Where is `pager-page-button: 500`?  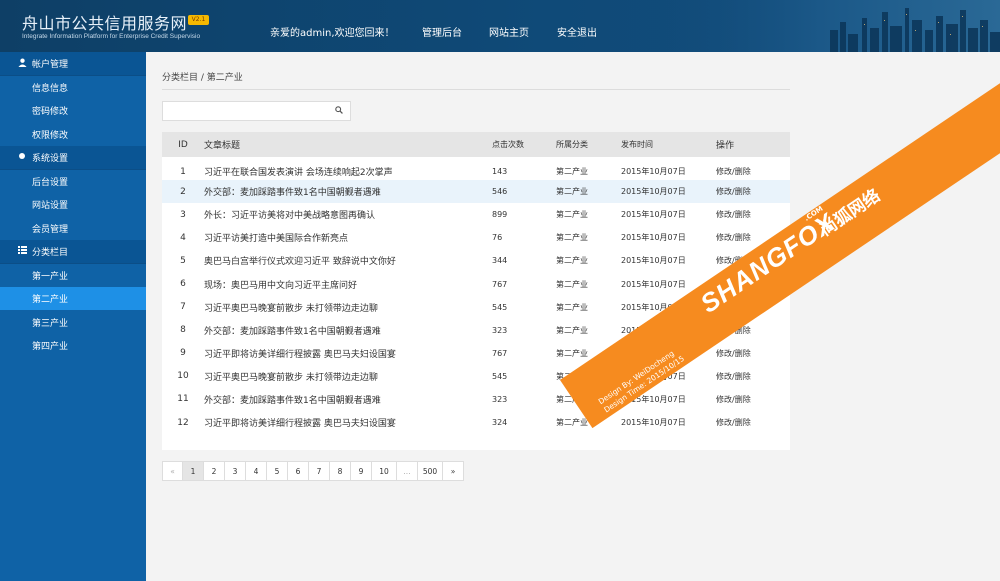 pager-page-button: 500 is located at coordinates (430, 471).